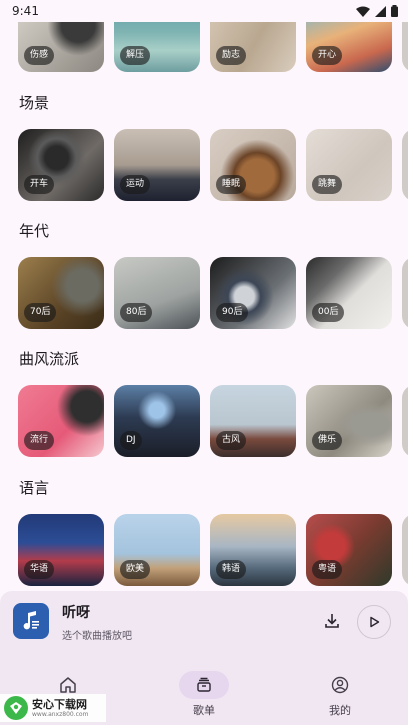 The height and width of the screenshot is (725, 408). I want to click on nav-item-playlist: 歌单, so click(204, 690).